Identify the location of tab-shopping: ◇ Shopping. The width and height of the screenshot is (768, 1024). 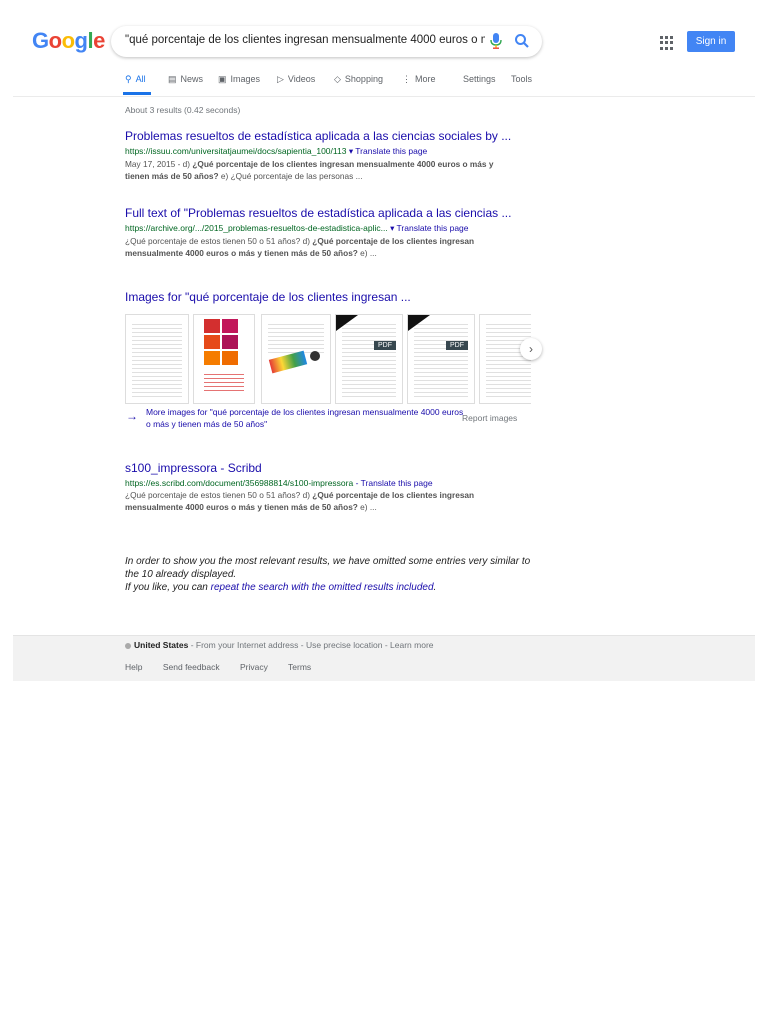
(358, 79).